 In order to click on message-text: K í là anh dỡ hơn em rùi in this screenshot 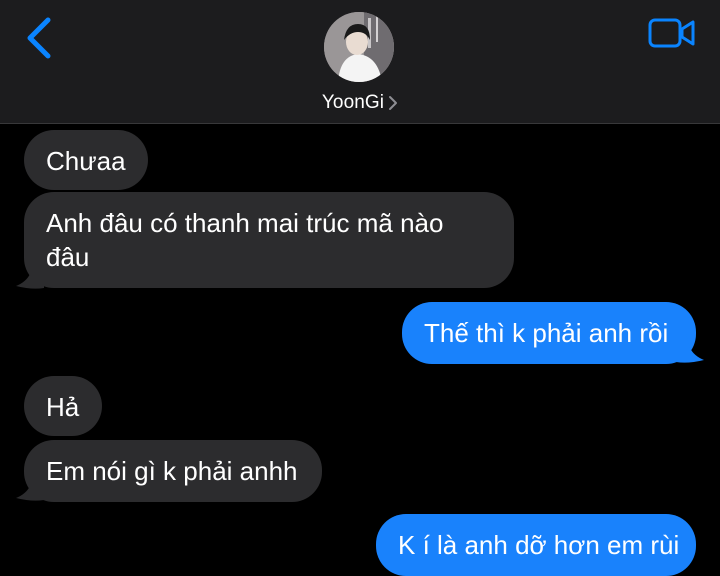, I will do `click(539, 545)`.